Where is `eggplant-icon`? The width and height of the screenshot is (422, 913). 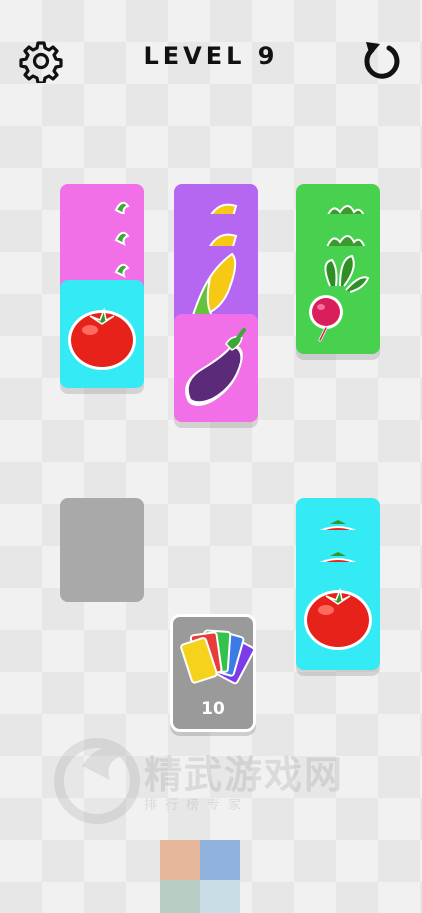
eggplant-icon is located at coordinates (215, 367).